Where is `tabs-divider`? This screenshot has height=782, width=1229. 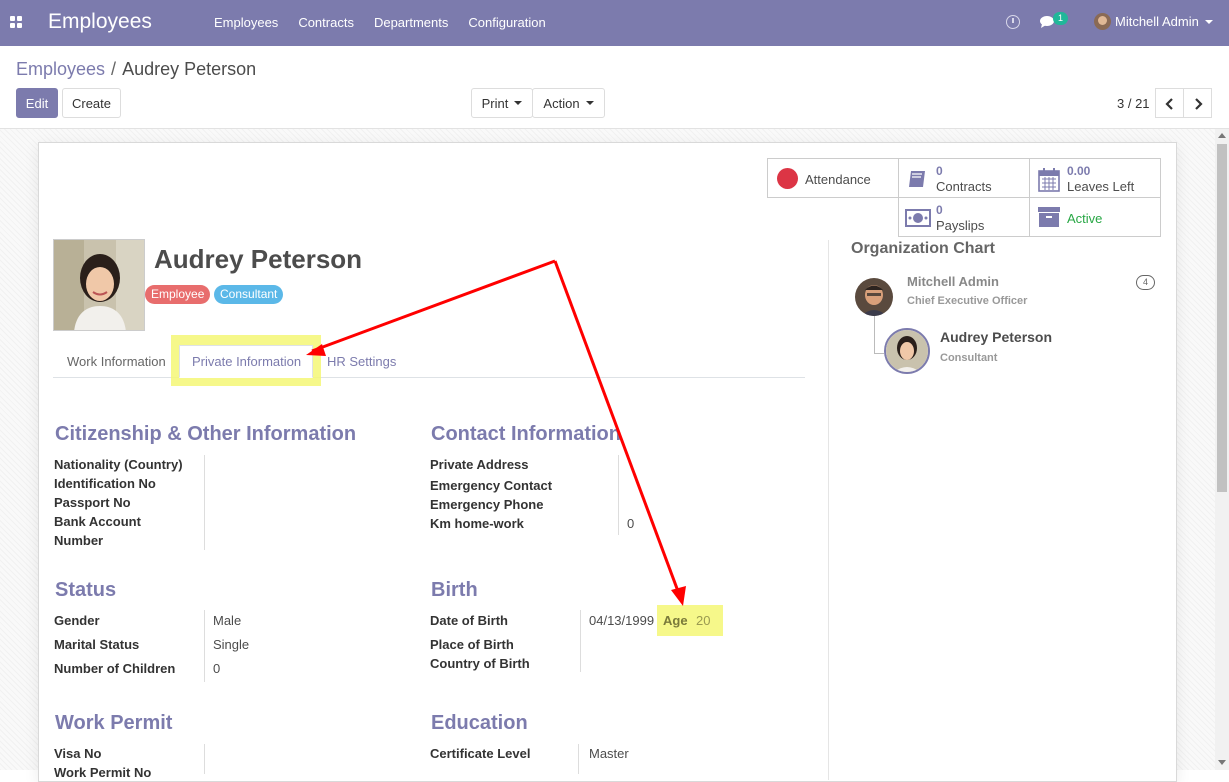 tabs-divider is located at coordinates (429, 377).